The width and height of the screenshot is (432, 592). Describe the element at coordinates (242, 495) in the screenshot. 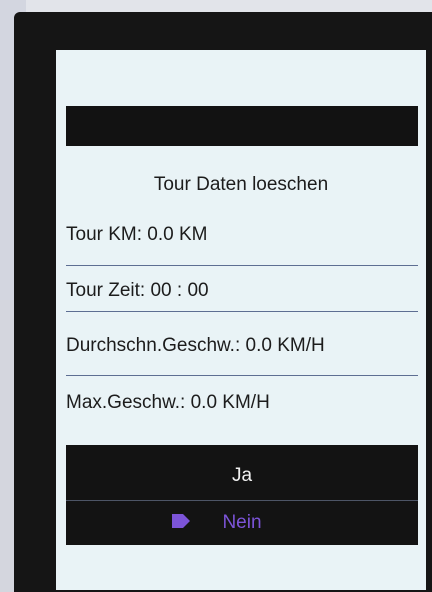

I see `confirm-menu: Ja Nein` at that location.